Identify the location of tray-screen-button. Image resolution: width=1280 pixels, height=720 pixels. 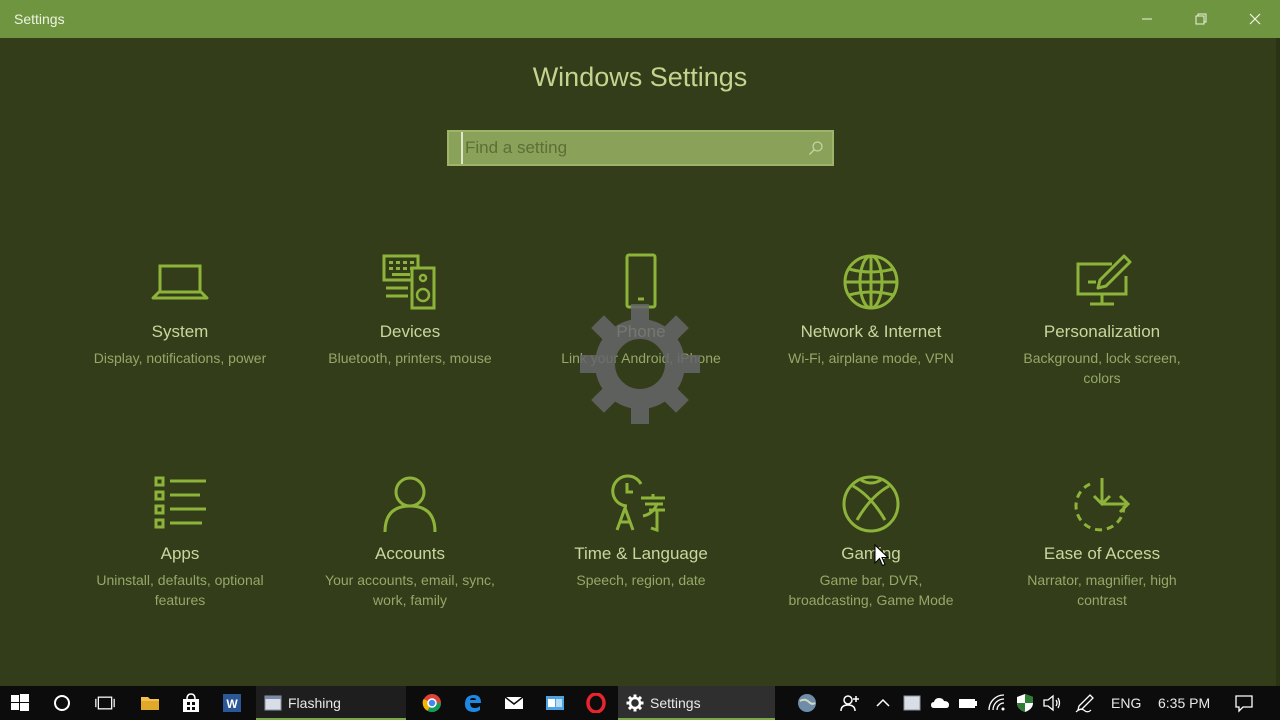
(912, 703).